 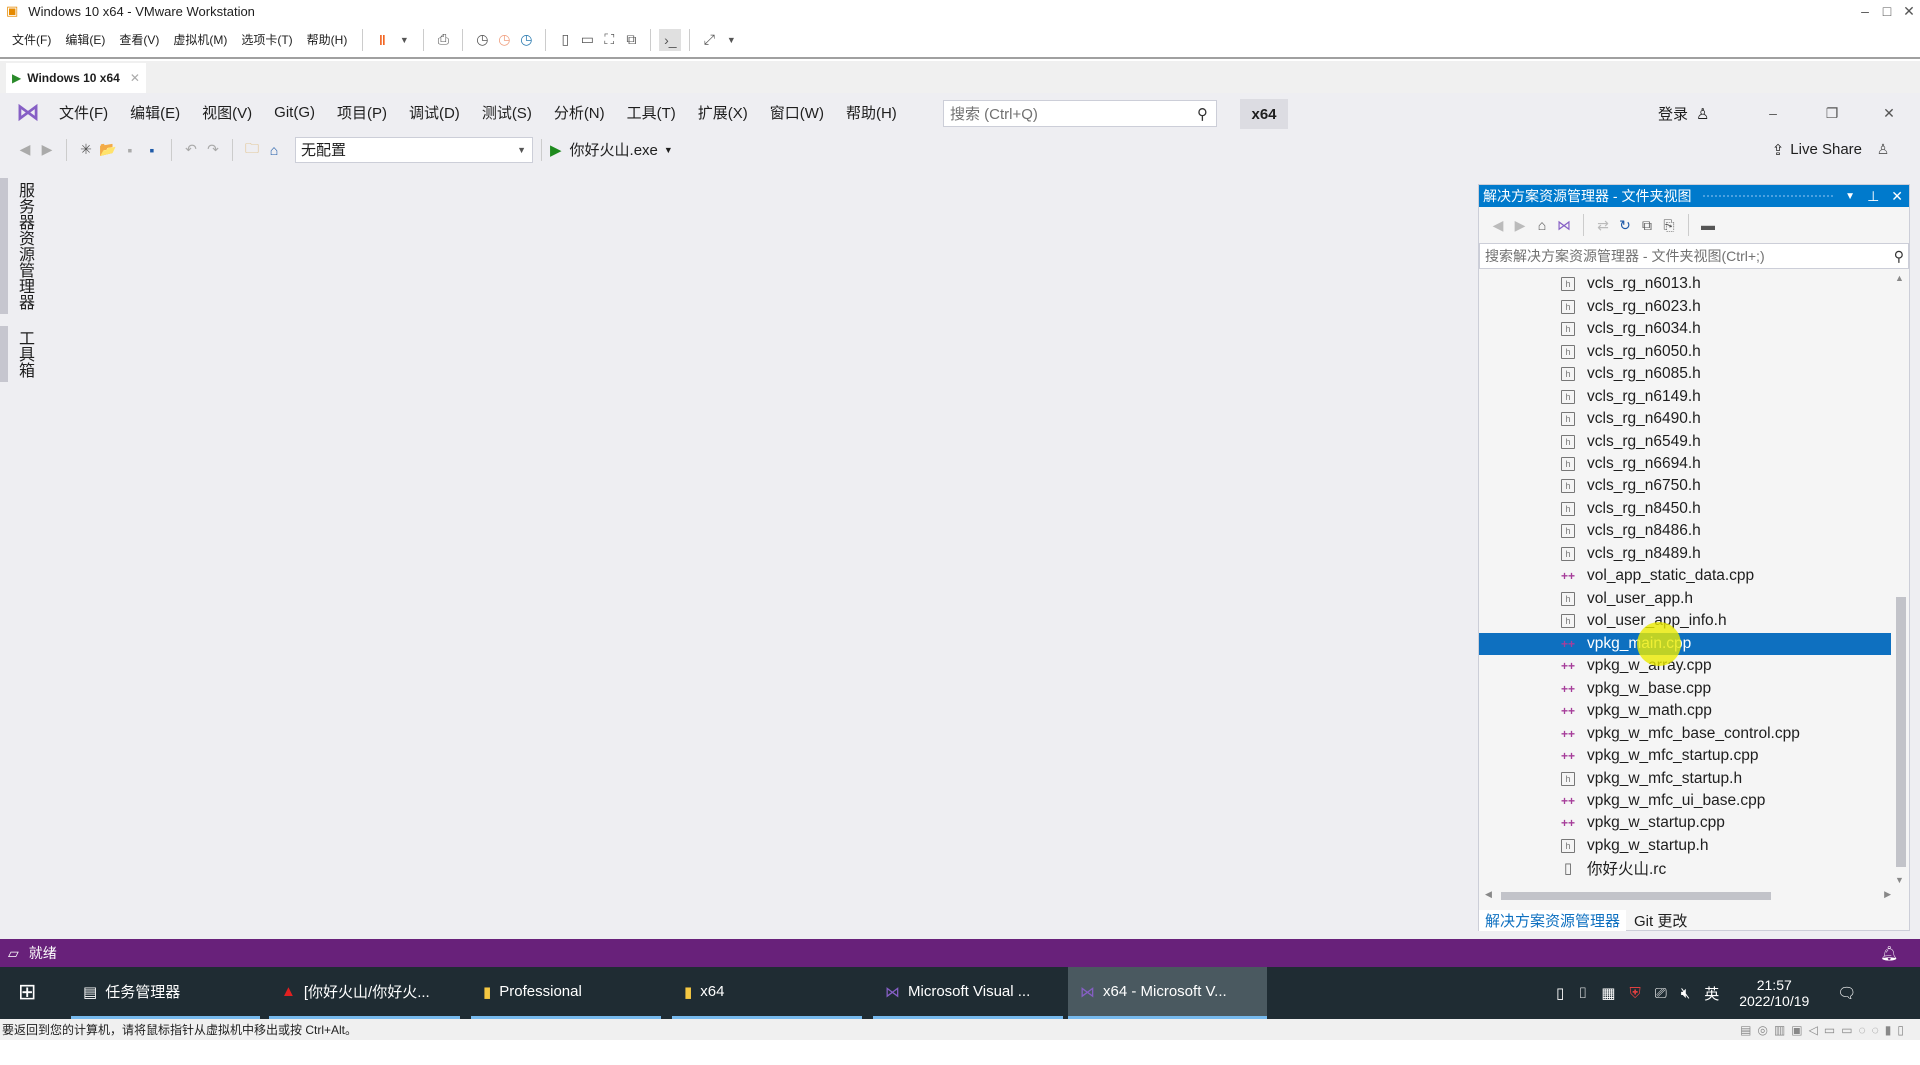 I want to click on server-explorer-tab: 服务器资源管理器, so click(x=17, y=246).